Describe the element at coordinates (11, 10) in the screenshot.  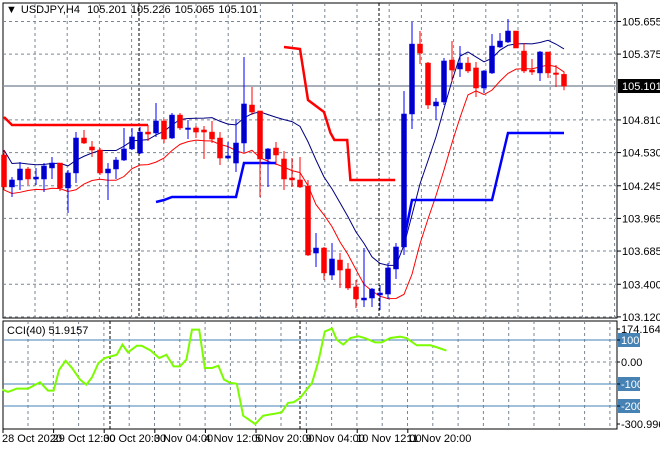
I see `dropdown-triangle-icon: ▼` at that location.